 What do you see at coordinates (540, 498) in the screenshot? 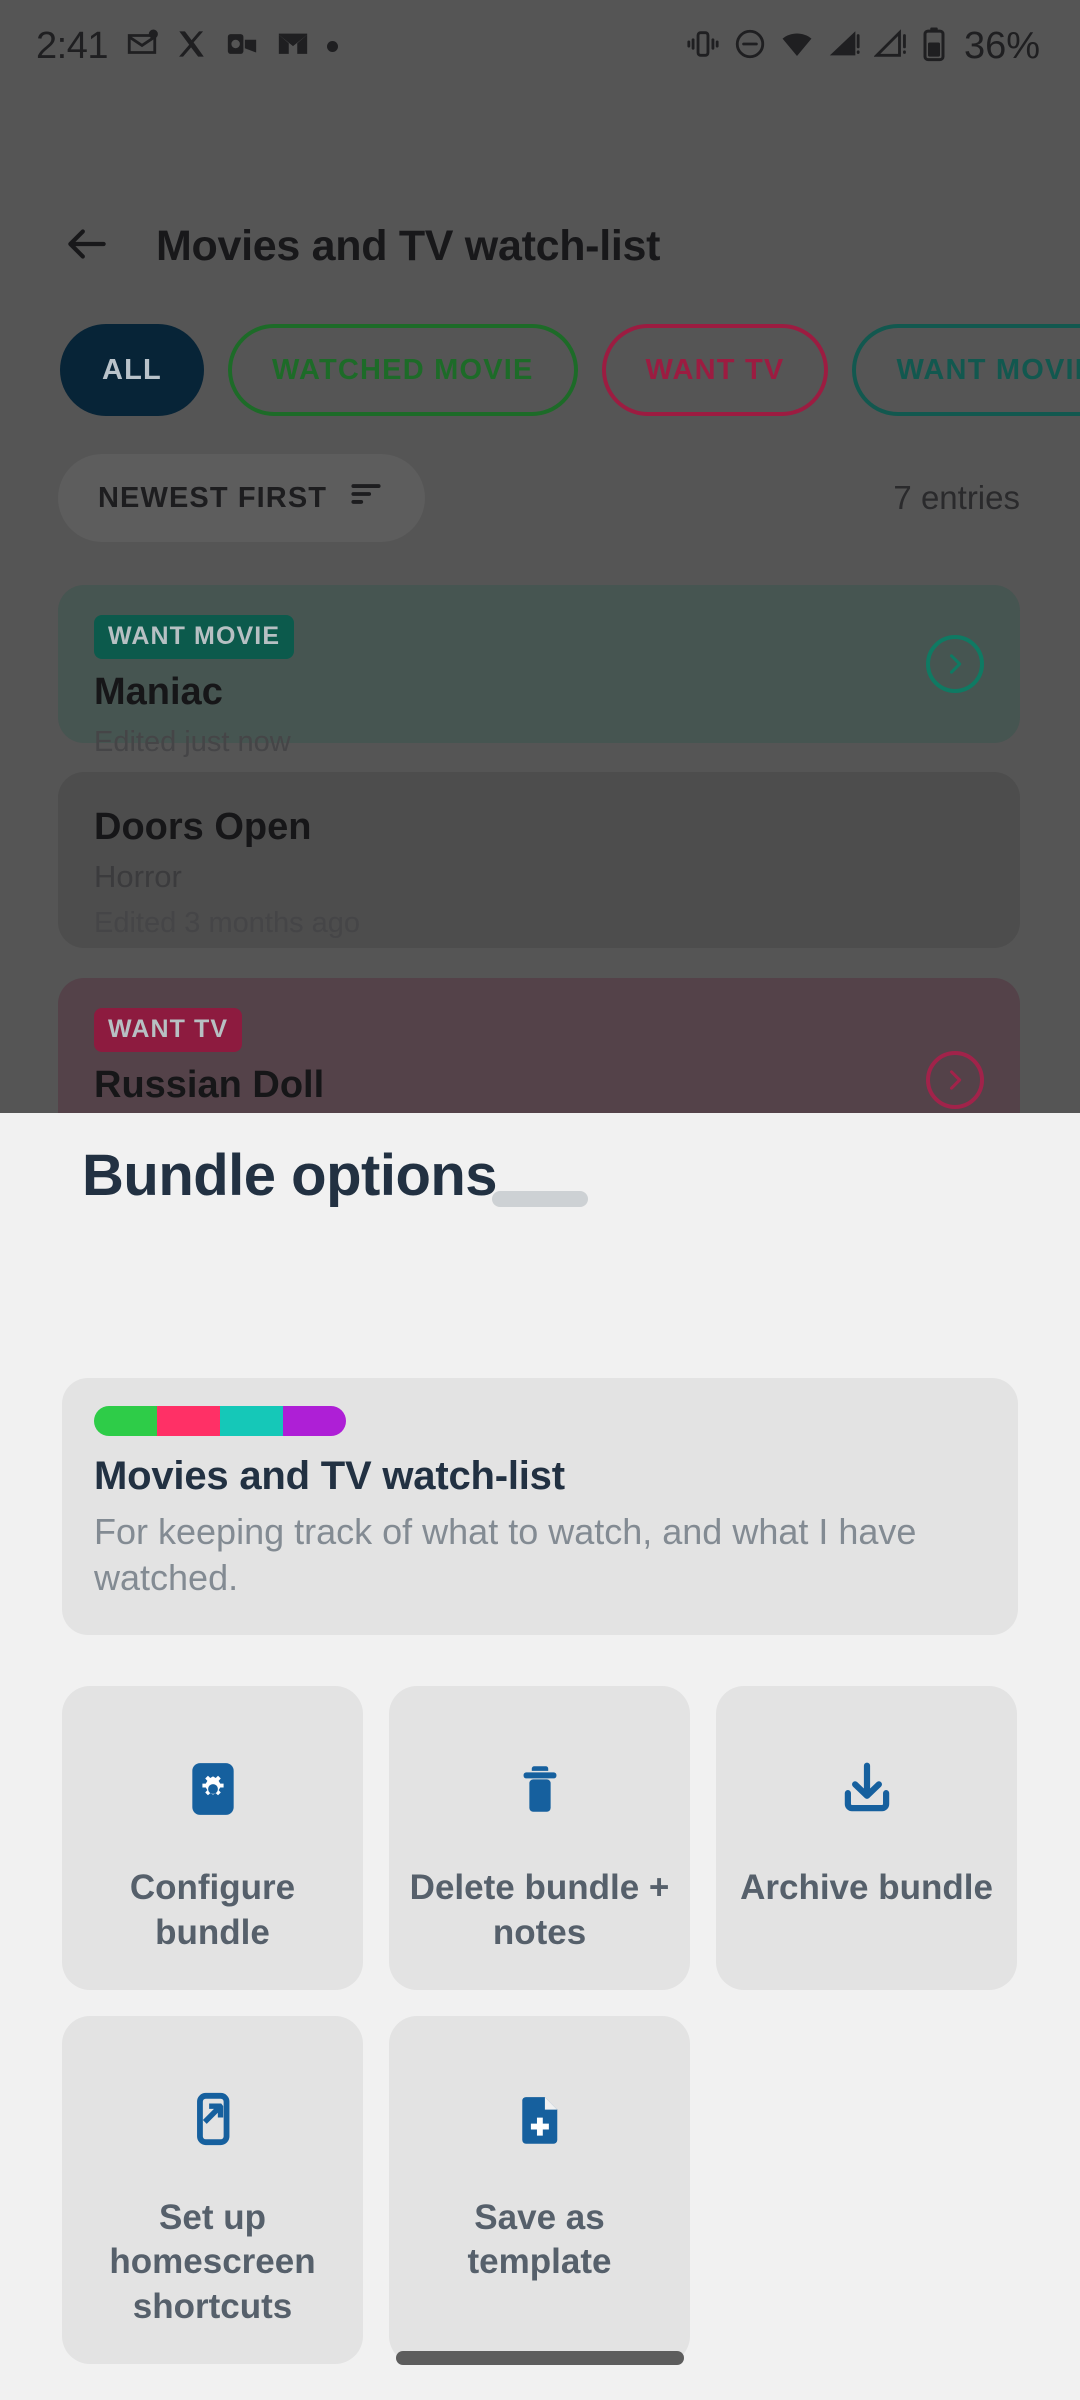
I see `sort-row: NEWEST FIRST 7 entries` at bounding box center [540, 498].